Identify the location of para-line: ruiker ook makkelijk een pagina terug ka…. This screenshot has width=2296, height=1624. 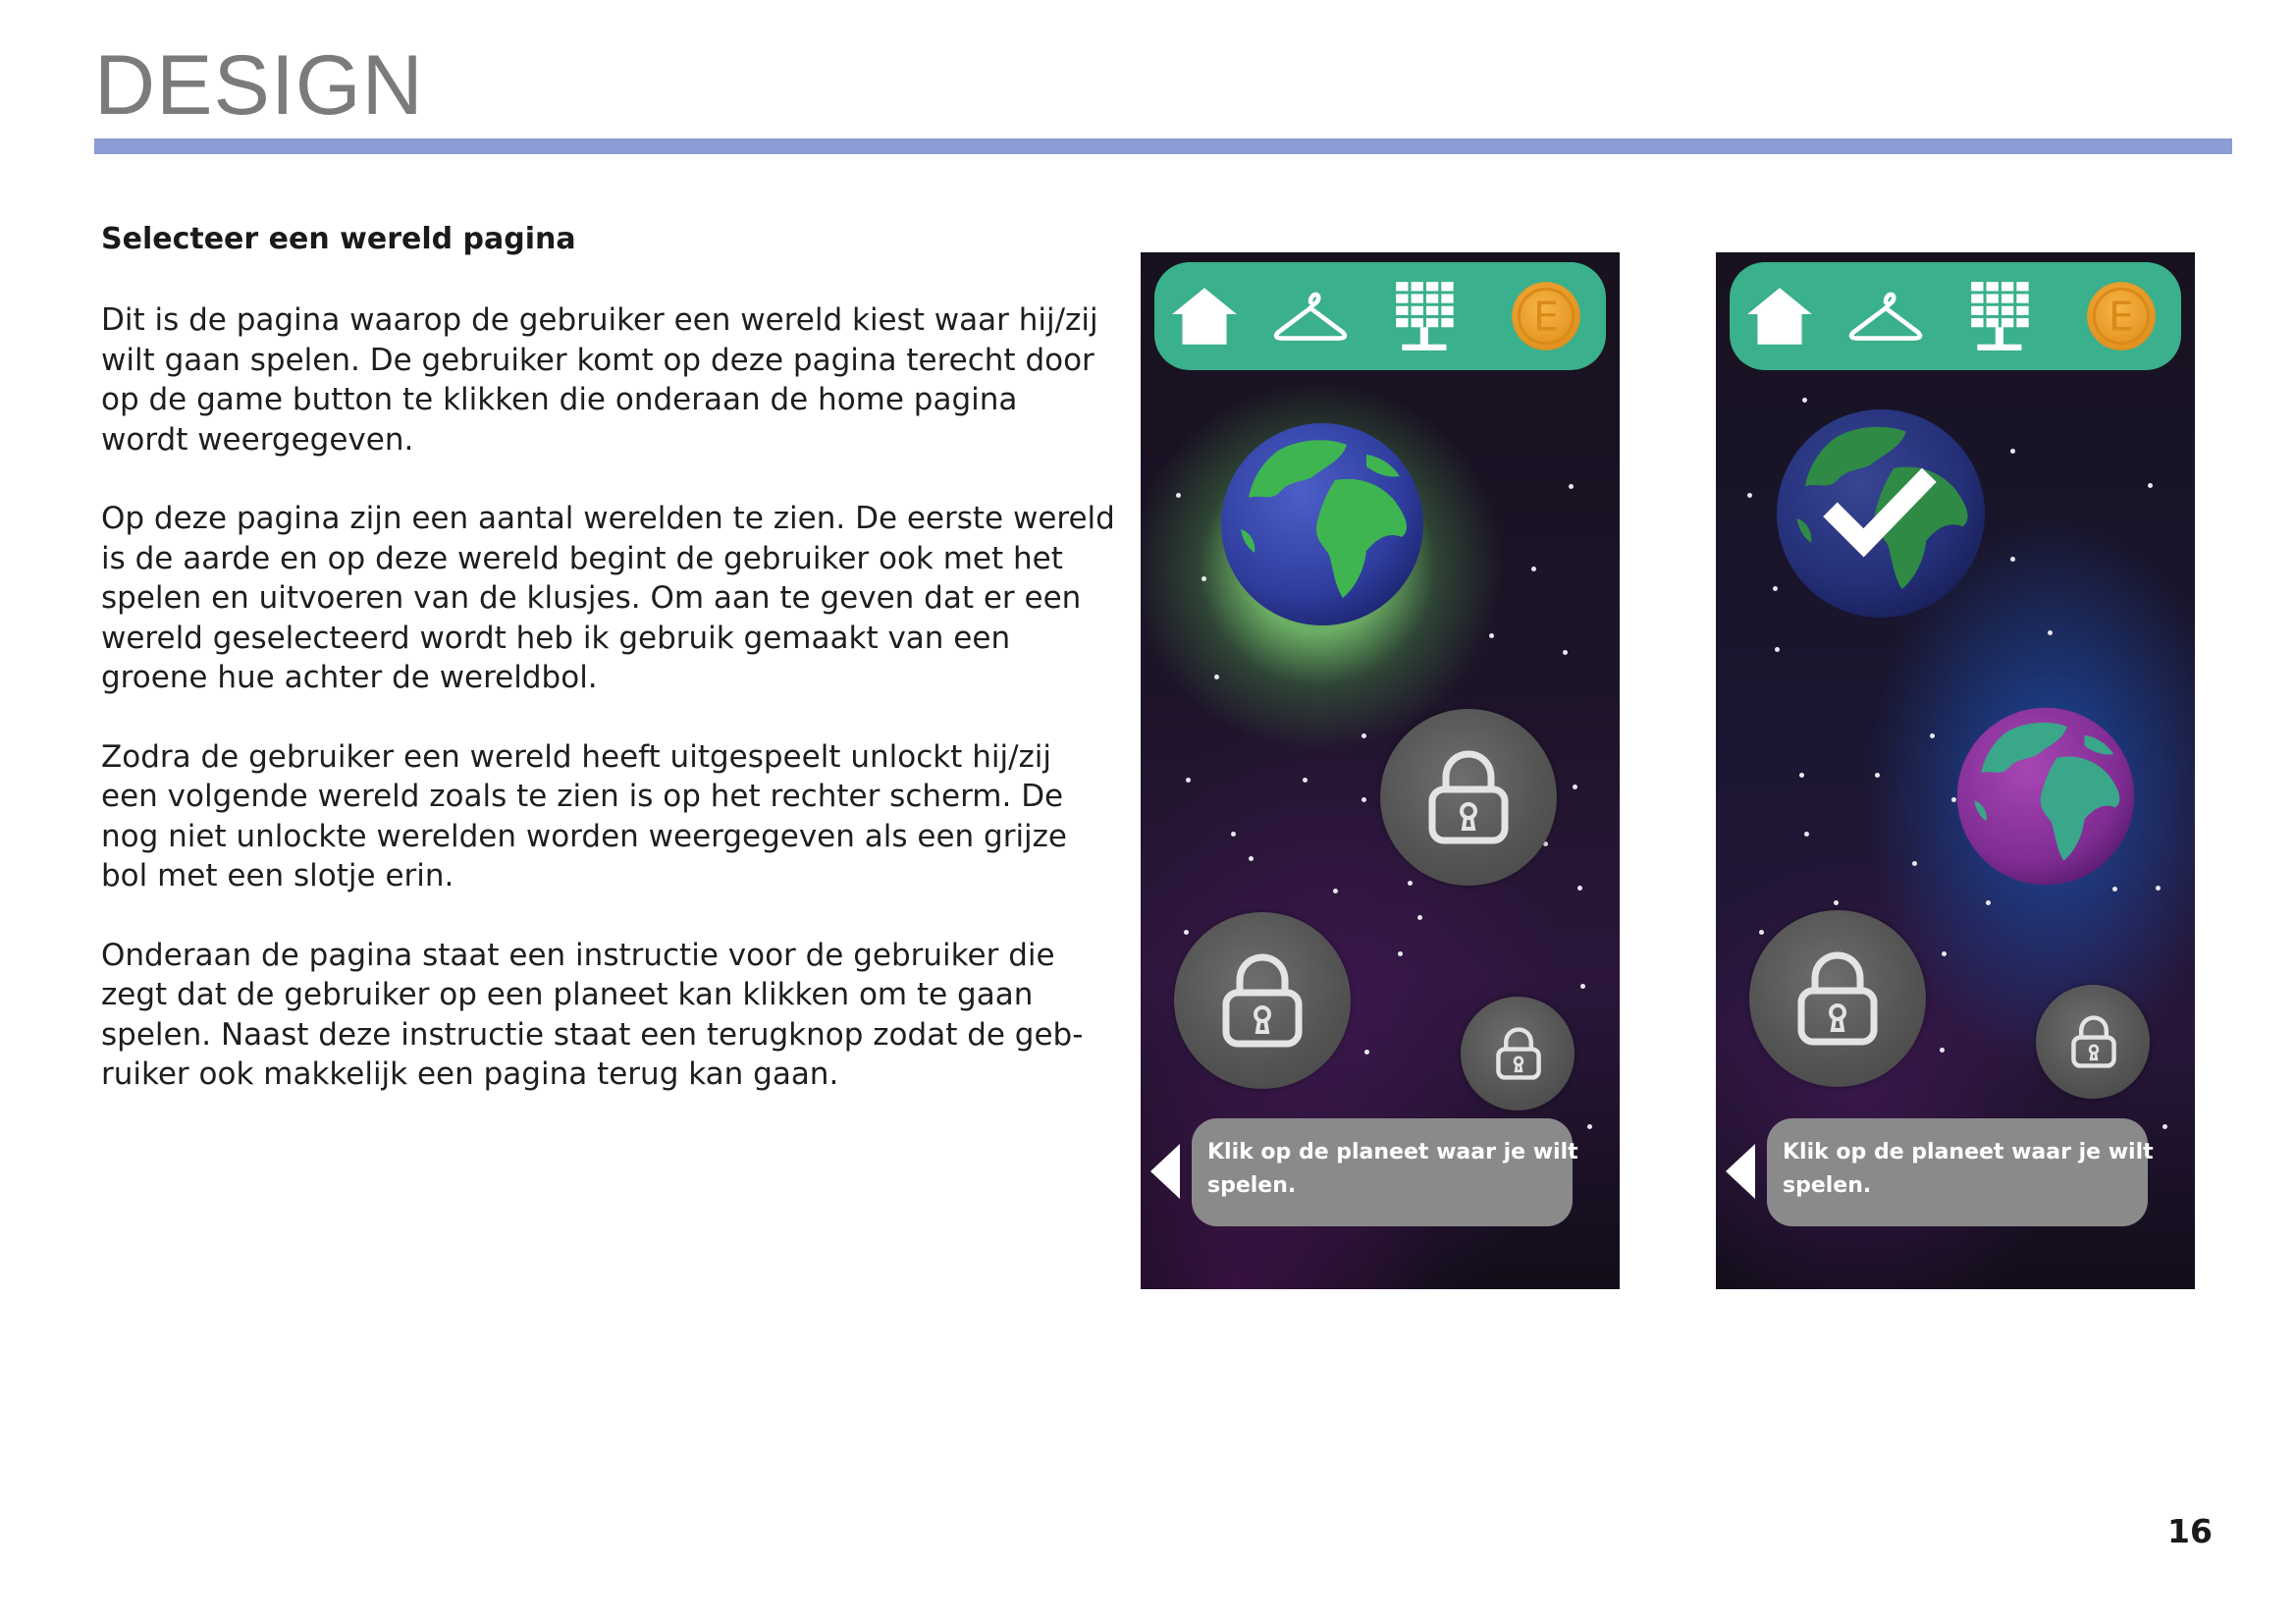
(470, 1074).